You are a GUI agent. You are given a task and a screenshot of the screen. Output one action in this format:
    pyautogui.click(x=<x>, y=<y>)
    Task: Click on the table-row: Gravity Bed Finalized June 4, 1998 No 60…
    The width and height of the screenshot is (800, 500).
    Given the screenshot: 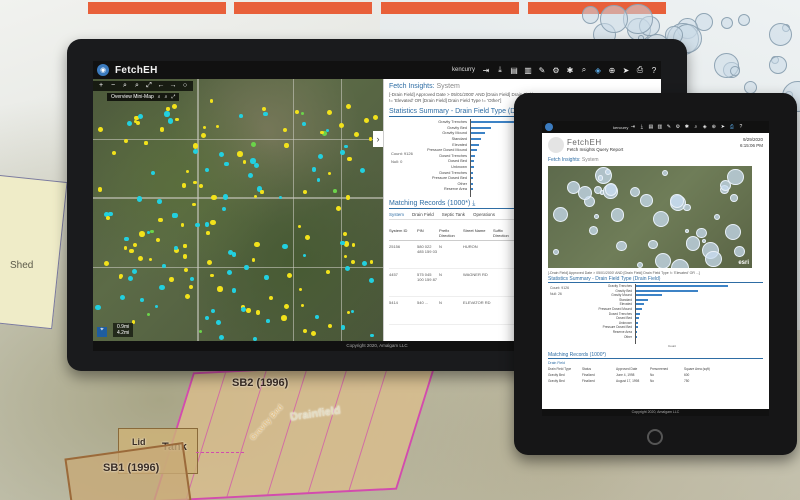 What is the action you would take?
    pyautogui.click(x=655, y=375)
    